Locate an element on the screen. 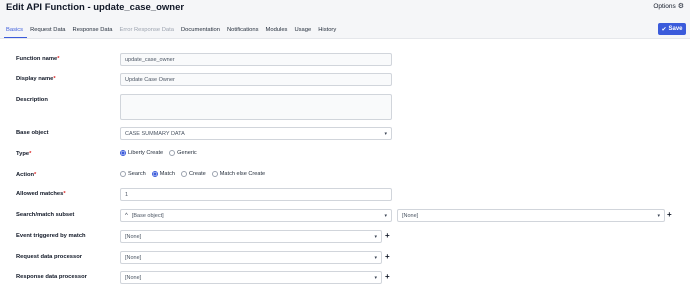 This screenshot has width=690, height=287. request-processor-select: [None] ▾ is located at coordinates (251, 257).